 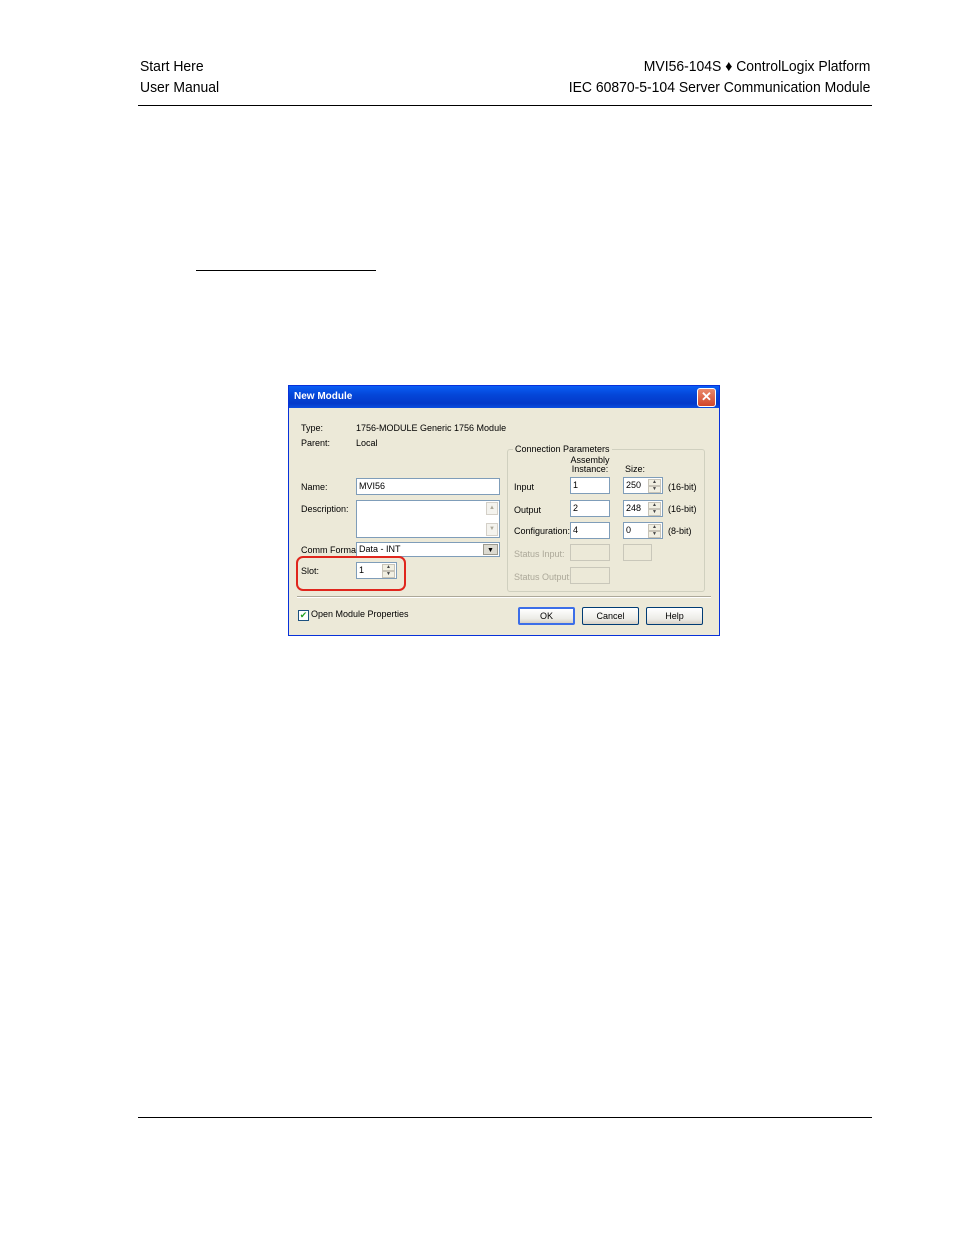 I want to click on cancel-button: Cancel, so click(x=610, y=616).